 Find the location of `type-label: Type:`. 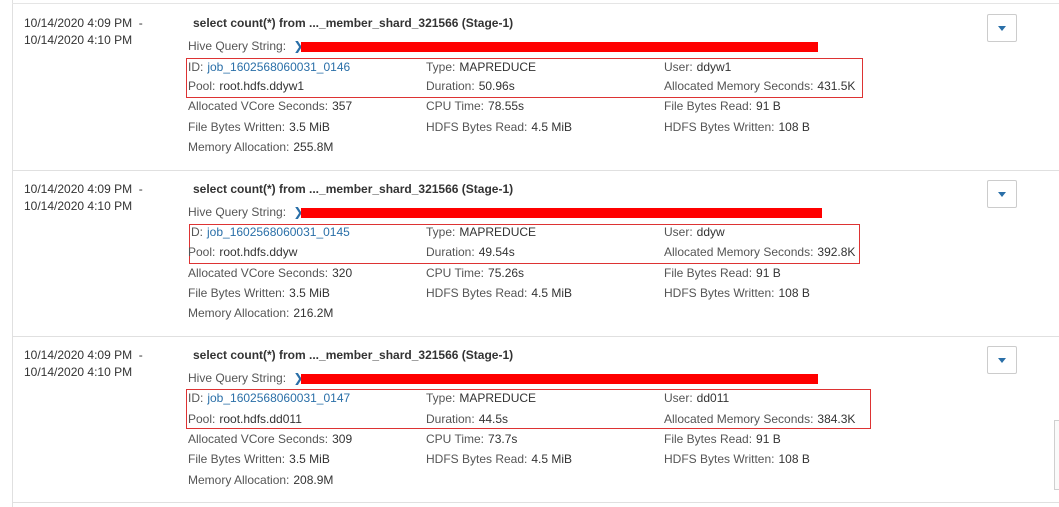

type-label: Type: is located at coordinates (441, 398).